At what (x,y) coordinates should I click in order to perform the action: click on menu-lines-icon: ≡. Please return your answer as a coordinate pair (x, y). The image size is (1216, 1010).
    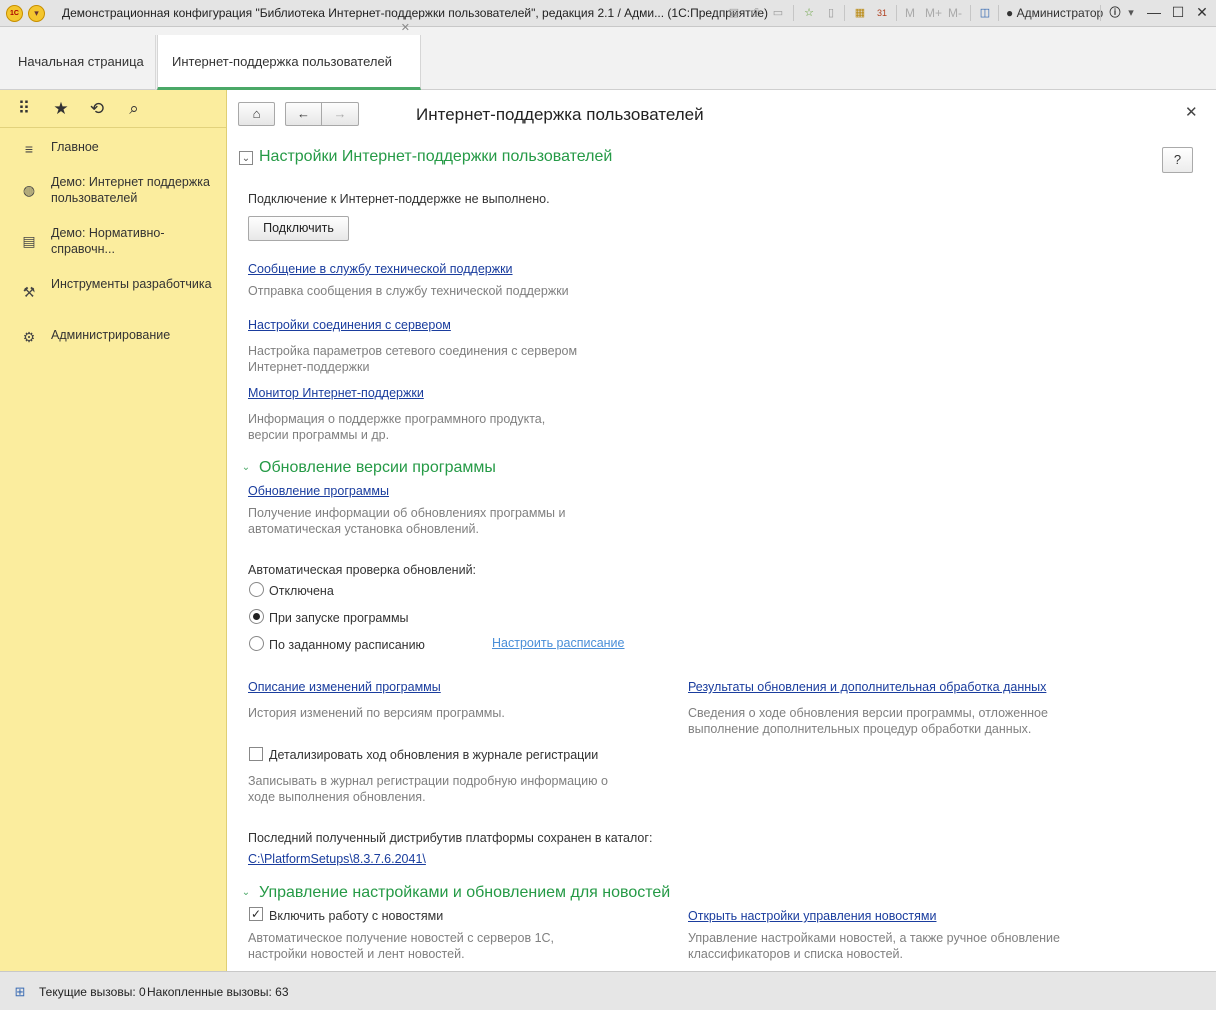
    Looking at the image, I should click on (29, 149).